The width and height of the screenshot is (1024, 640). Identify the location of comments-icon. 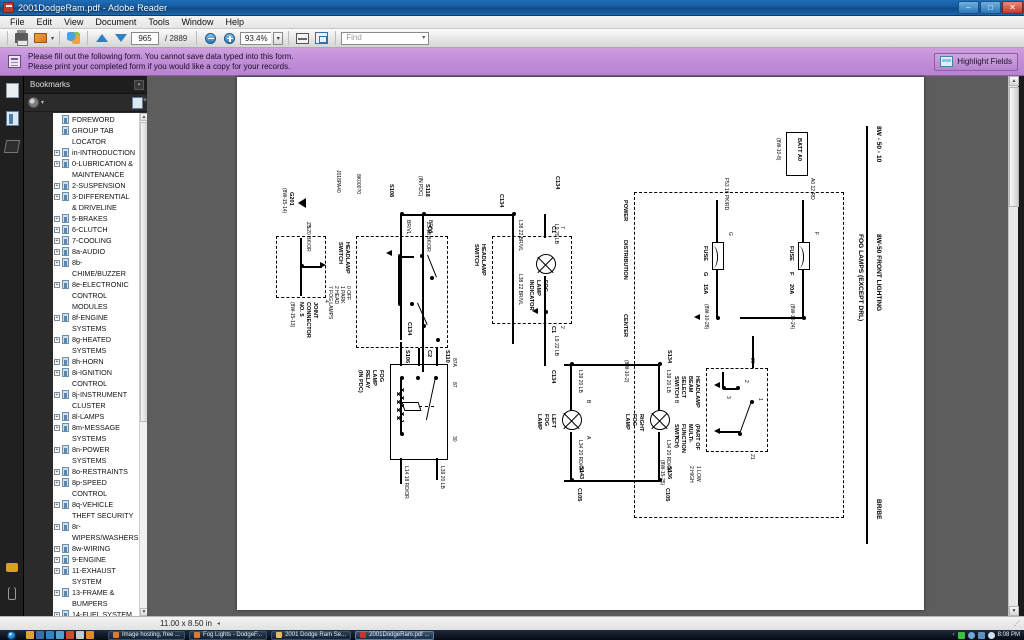
(12, 567).